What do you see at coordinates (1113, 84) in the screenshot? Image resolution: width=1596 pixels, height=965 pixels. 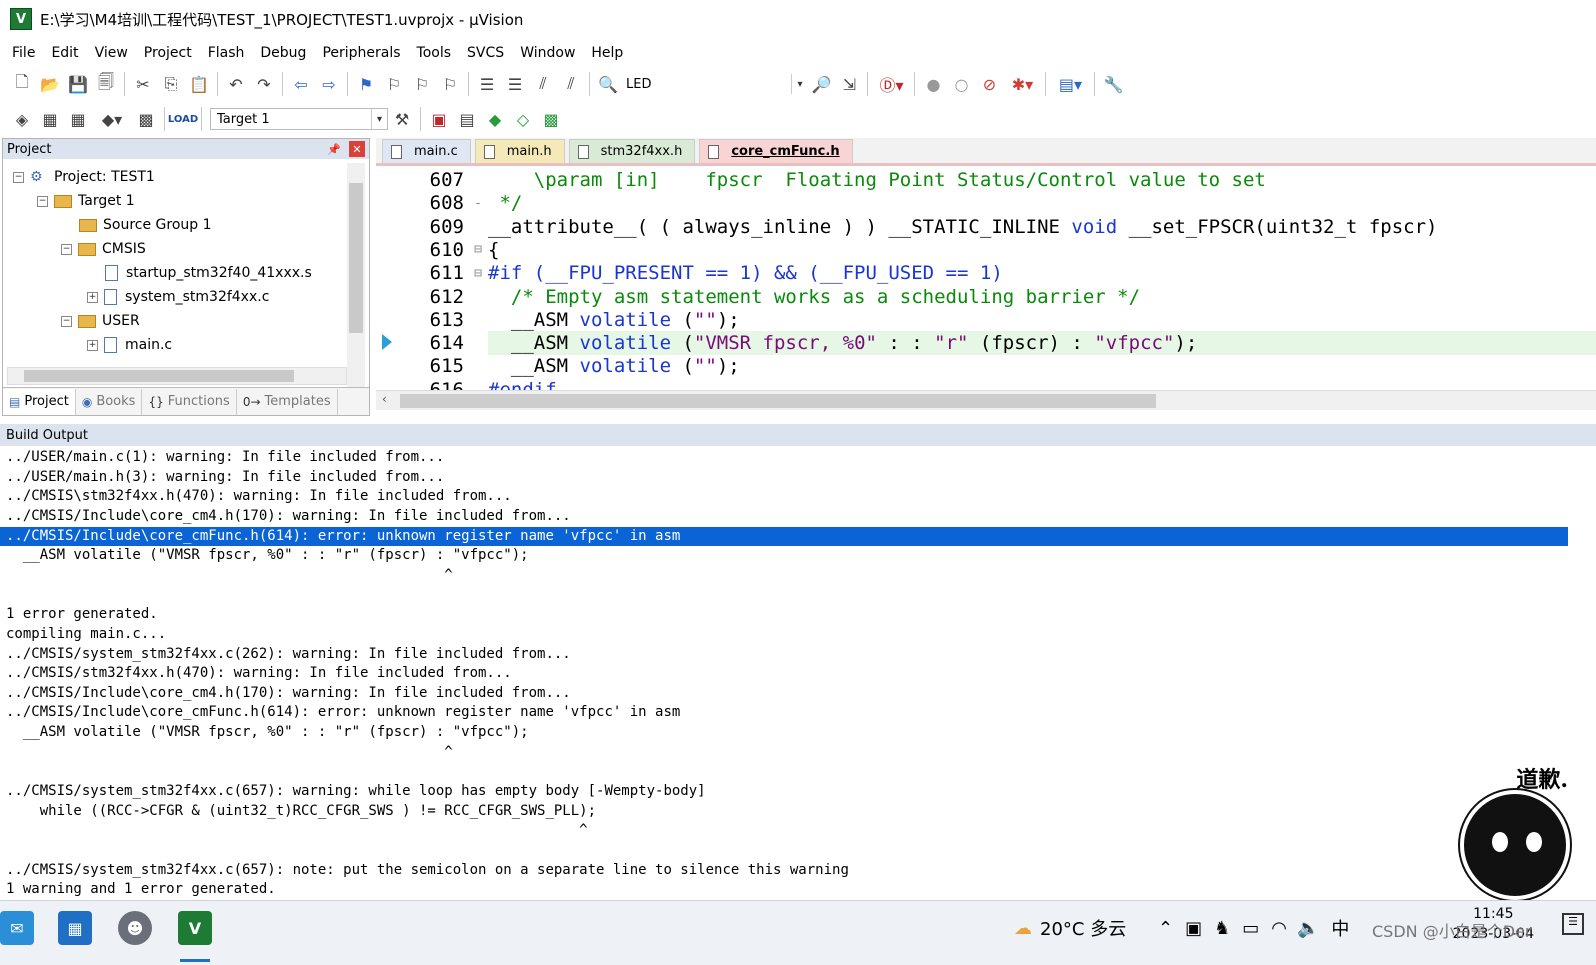 I see `configure-icon: 🔧` at bounding box center [1113, 84].